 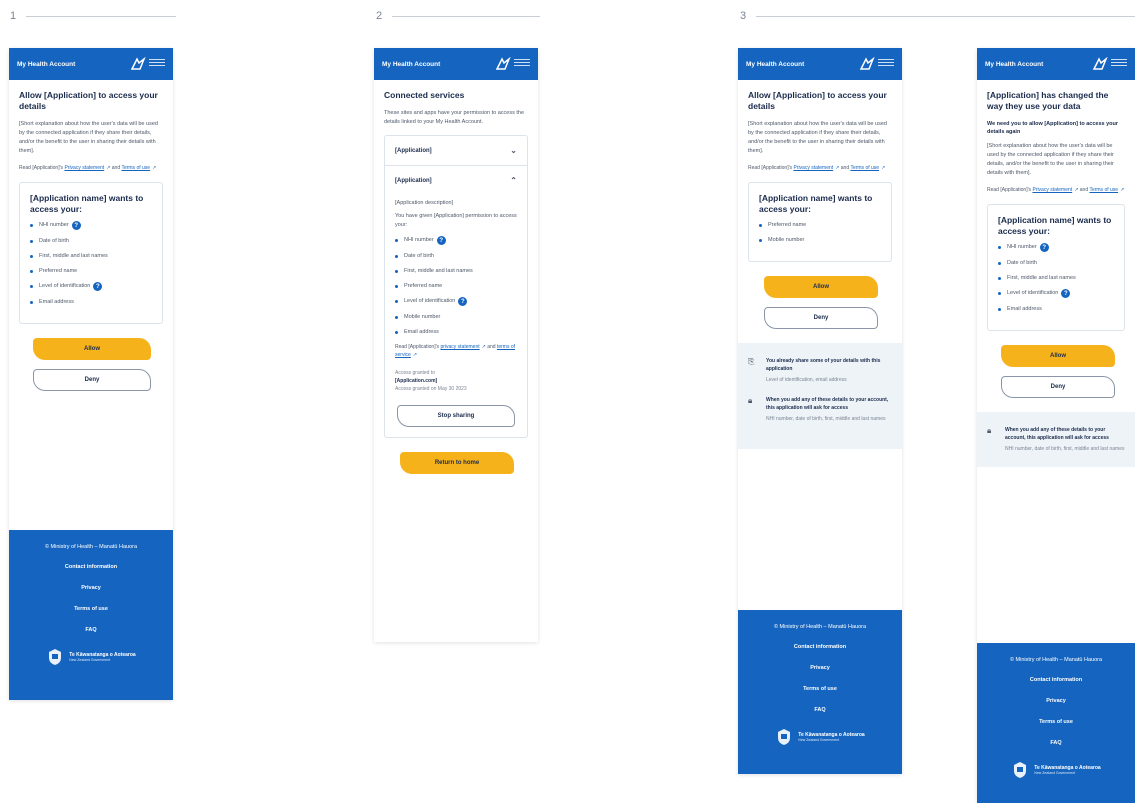 I want to click on app-description: [Application description], so click(x=424, y=203).